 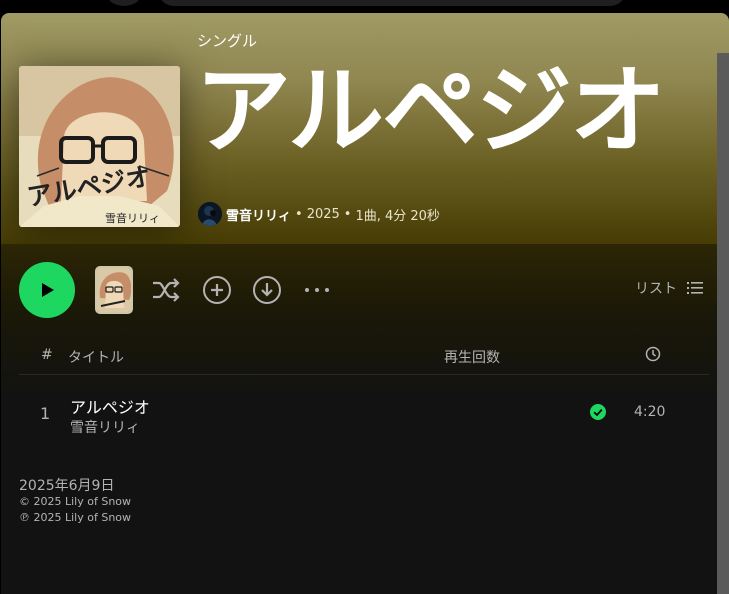 I want to click on artist-link: 雪音リリィ, so click(x=258, y=214).